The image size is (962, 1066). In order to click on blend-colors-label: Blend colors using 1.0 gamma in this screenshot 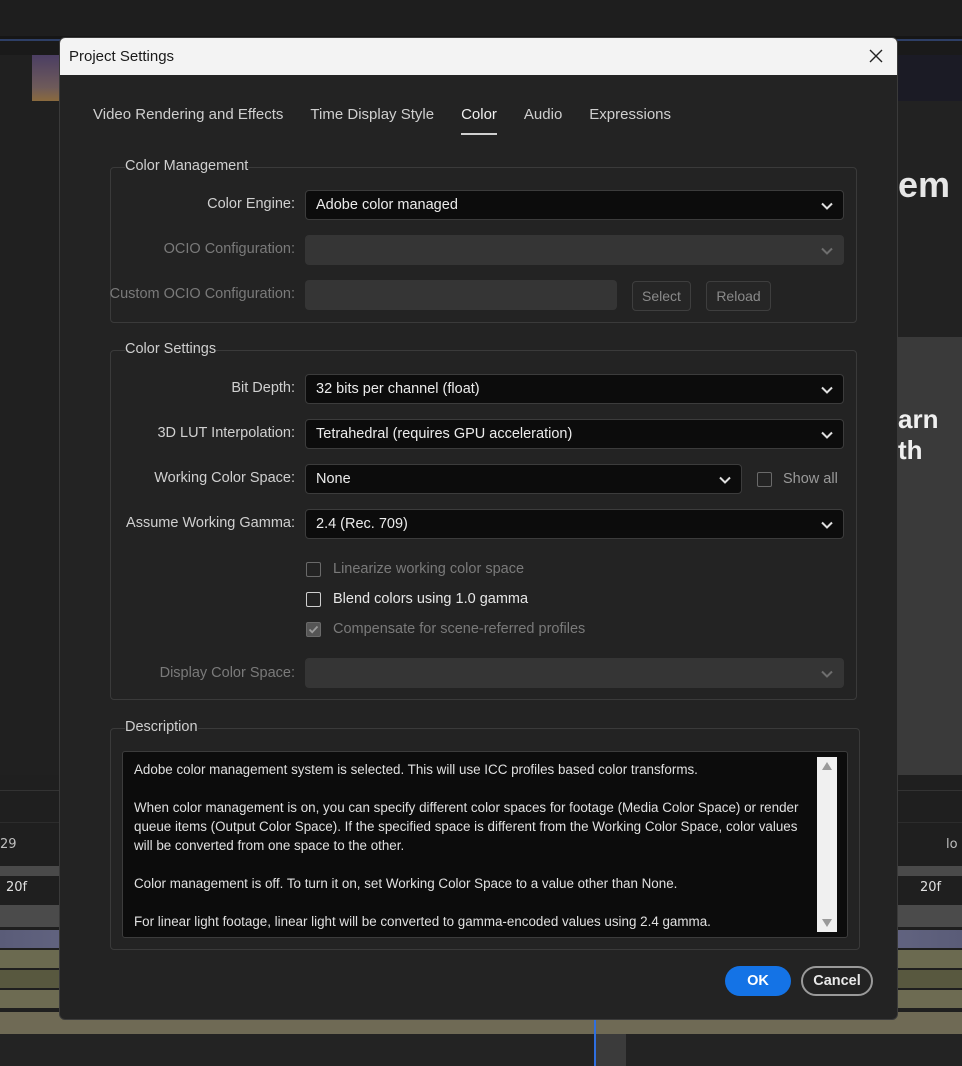, I will do `click(431, 599)`.